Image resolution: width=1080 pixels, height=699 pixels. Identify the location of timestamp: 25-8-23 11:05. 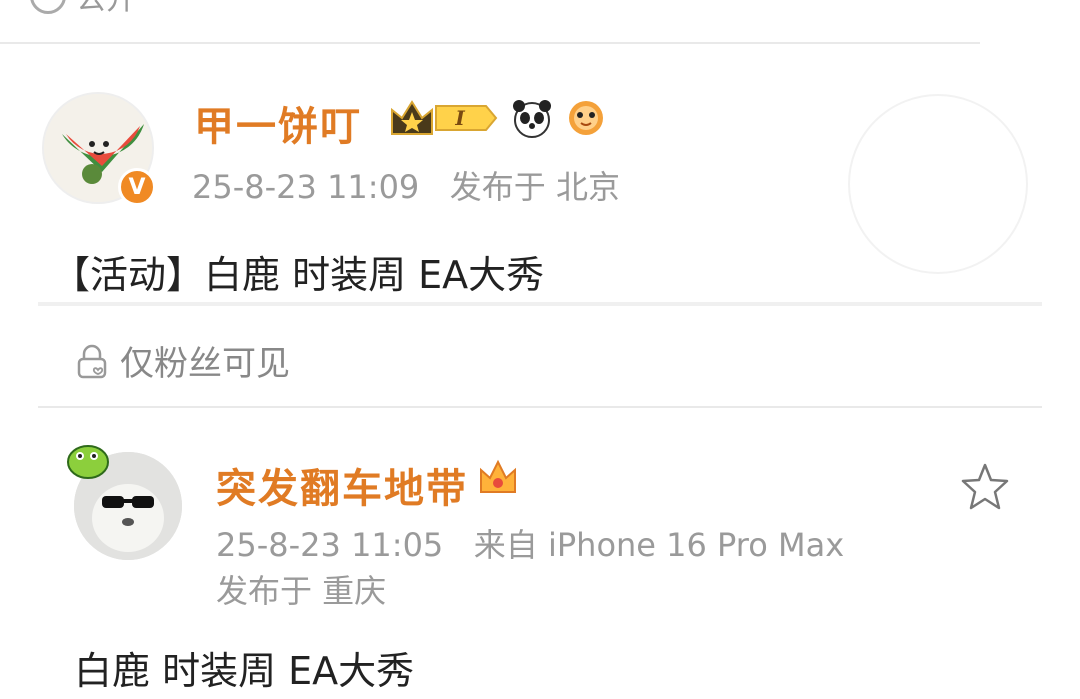
(330, 545).